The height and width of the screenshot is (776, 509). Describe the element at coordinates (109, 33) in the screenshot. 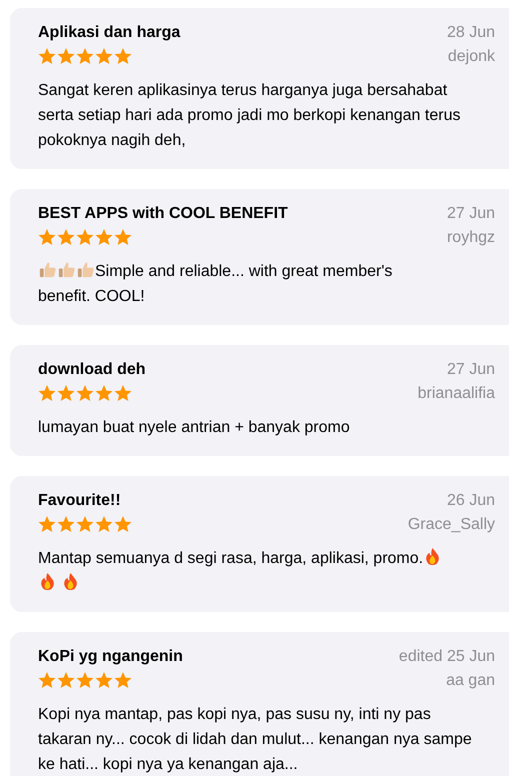

I see `review-title: Aplikasi dan harga` at that location.